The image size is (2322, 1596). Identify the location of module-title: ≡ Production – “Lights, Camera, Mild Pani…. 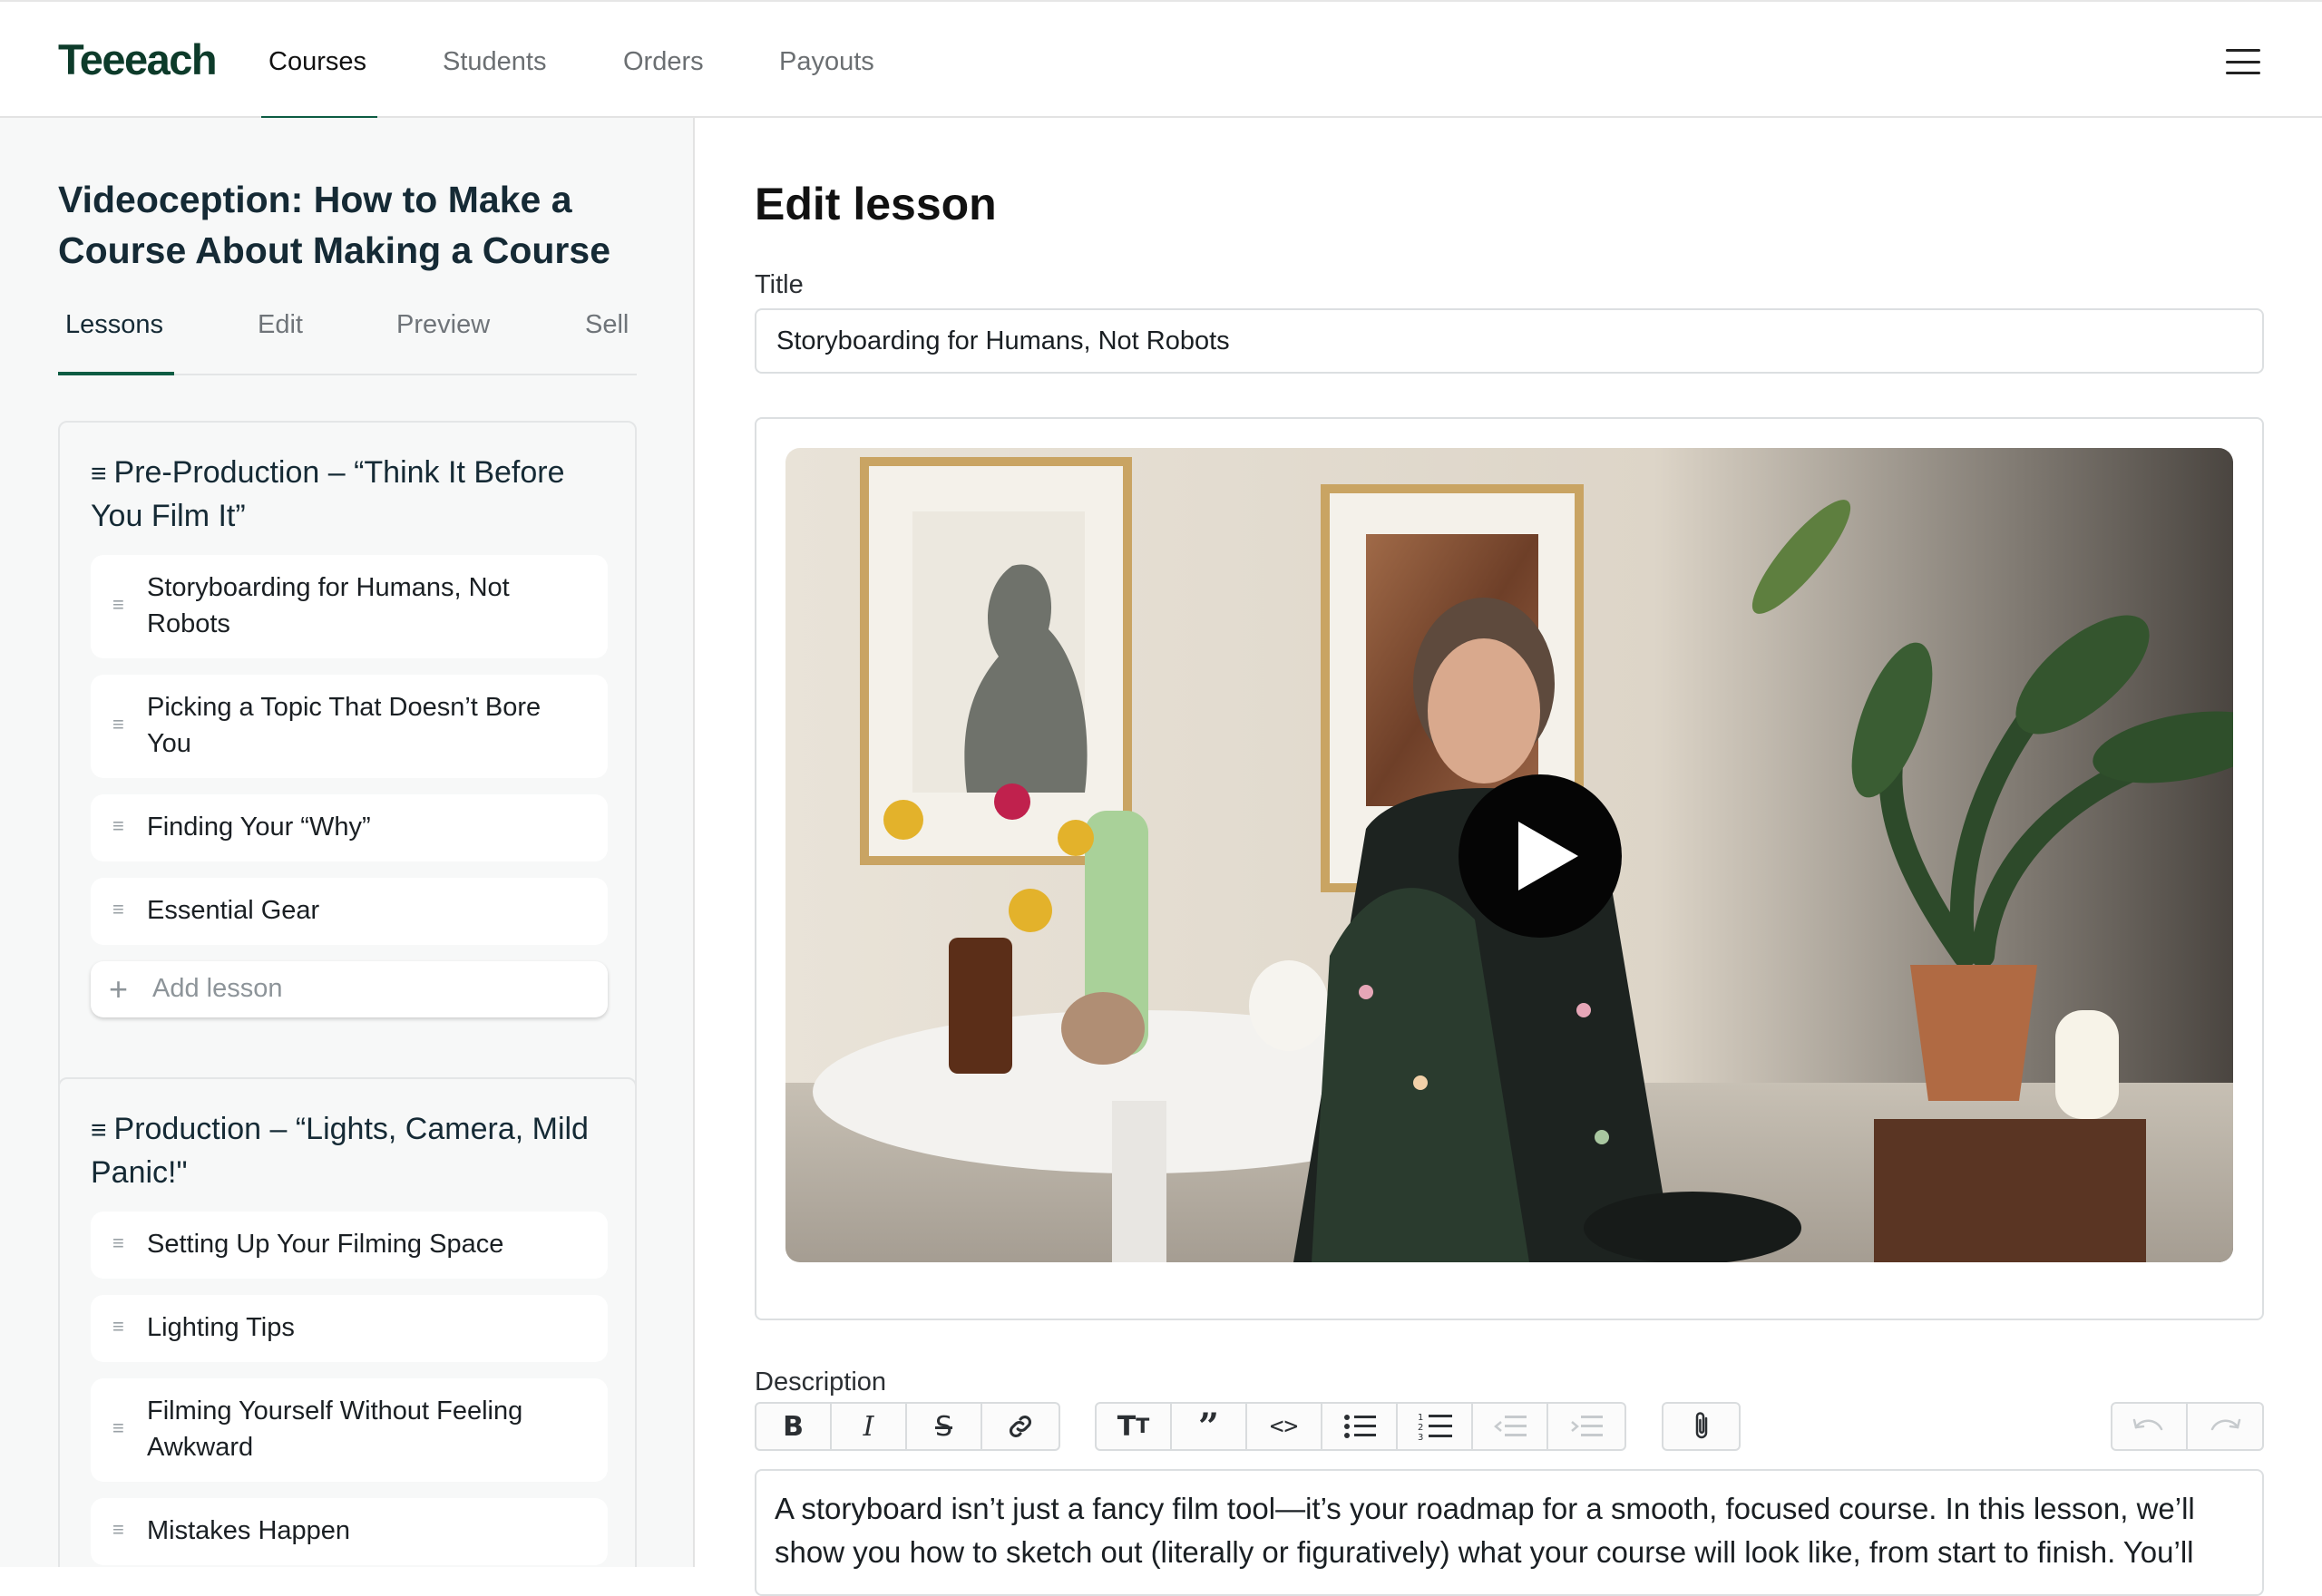
(354, 1151).